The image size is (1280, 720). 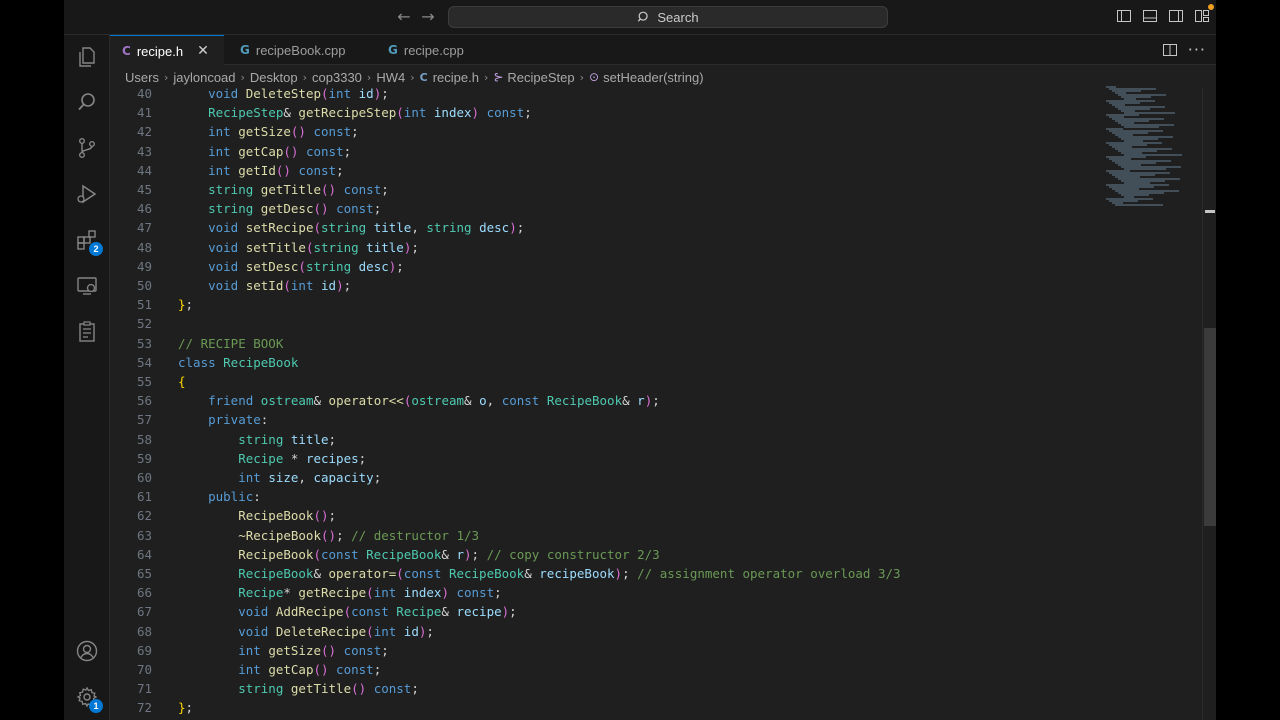 What do you see at coordinates (144, 477) in the screenshot?
I see `line-number: 60` at bounding box center [144, 477].